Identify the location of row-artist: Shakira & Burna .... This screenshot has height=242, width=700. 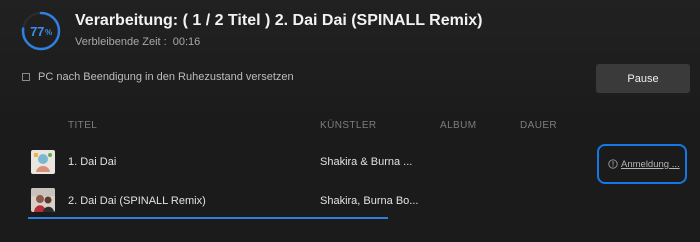
(366, 162).